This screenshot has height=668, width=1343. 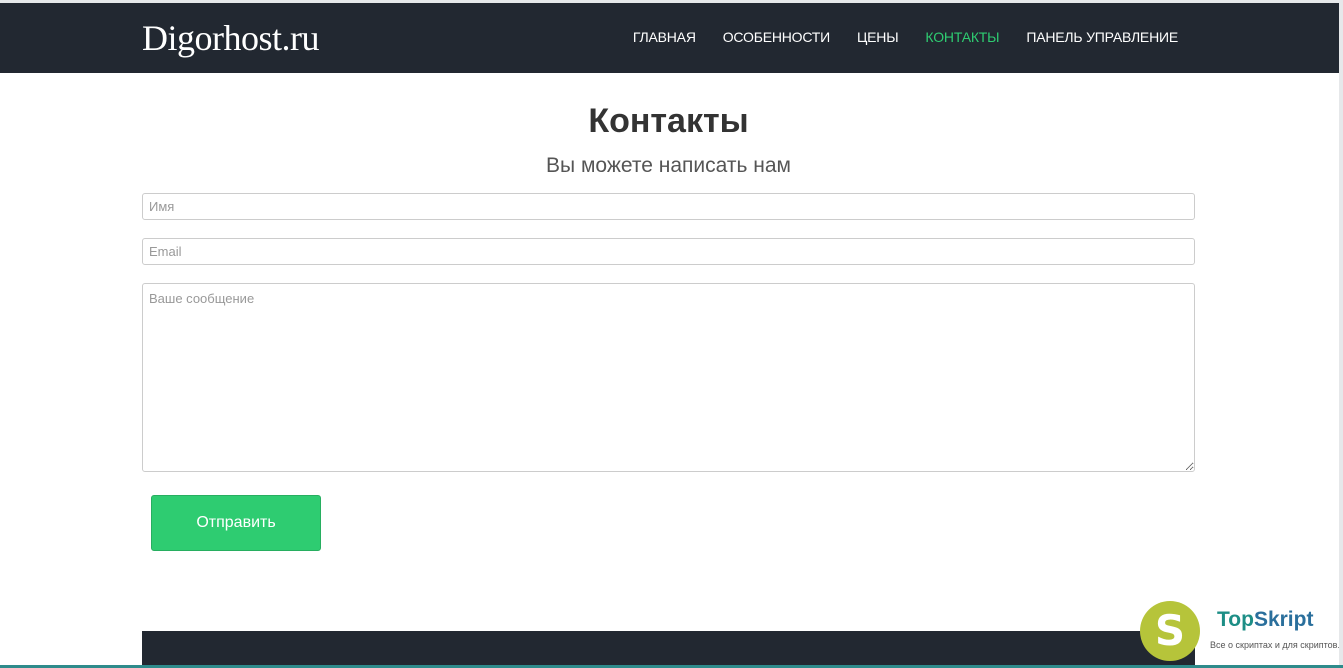 What do you see at coordinates (668, 251) in the screenshot?
I see `email-input` at bounding box center [668, 251].